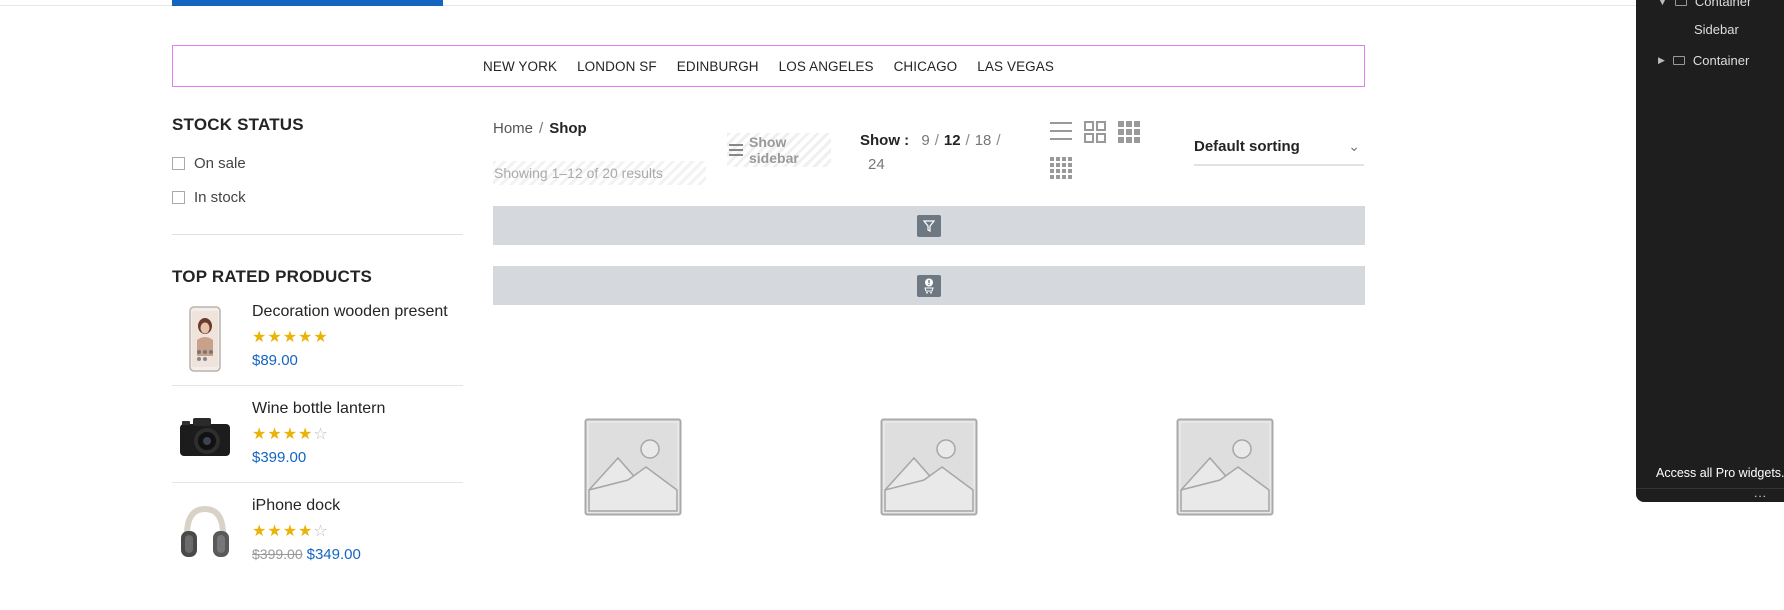 The image size is (1784, 610). I want to click on product-thumbnail-camera, so click(205, 436).